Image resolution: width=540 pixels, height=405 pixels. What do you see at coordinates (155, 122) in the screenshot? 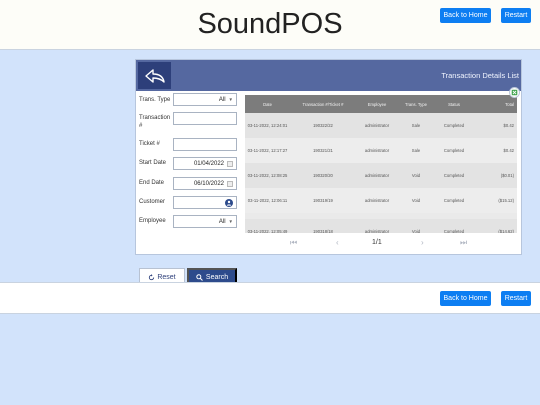
I see `transaction-label: Transaction #` at bounding box center [155, 122].